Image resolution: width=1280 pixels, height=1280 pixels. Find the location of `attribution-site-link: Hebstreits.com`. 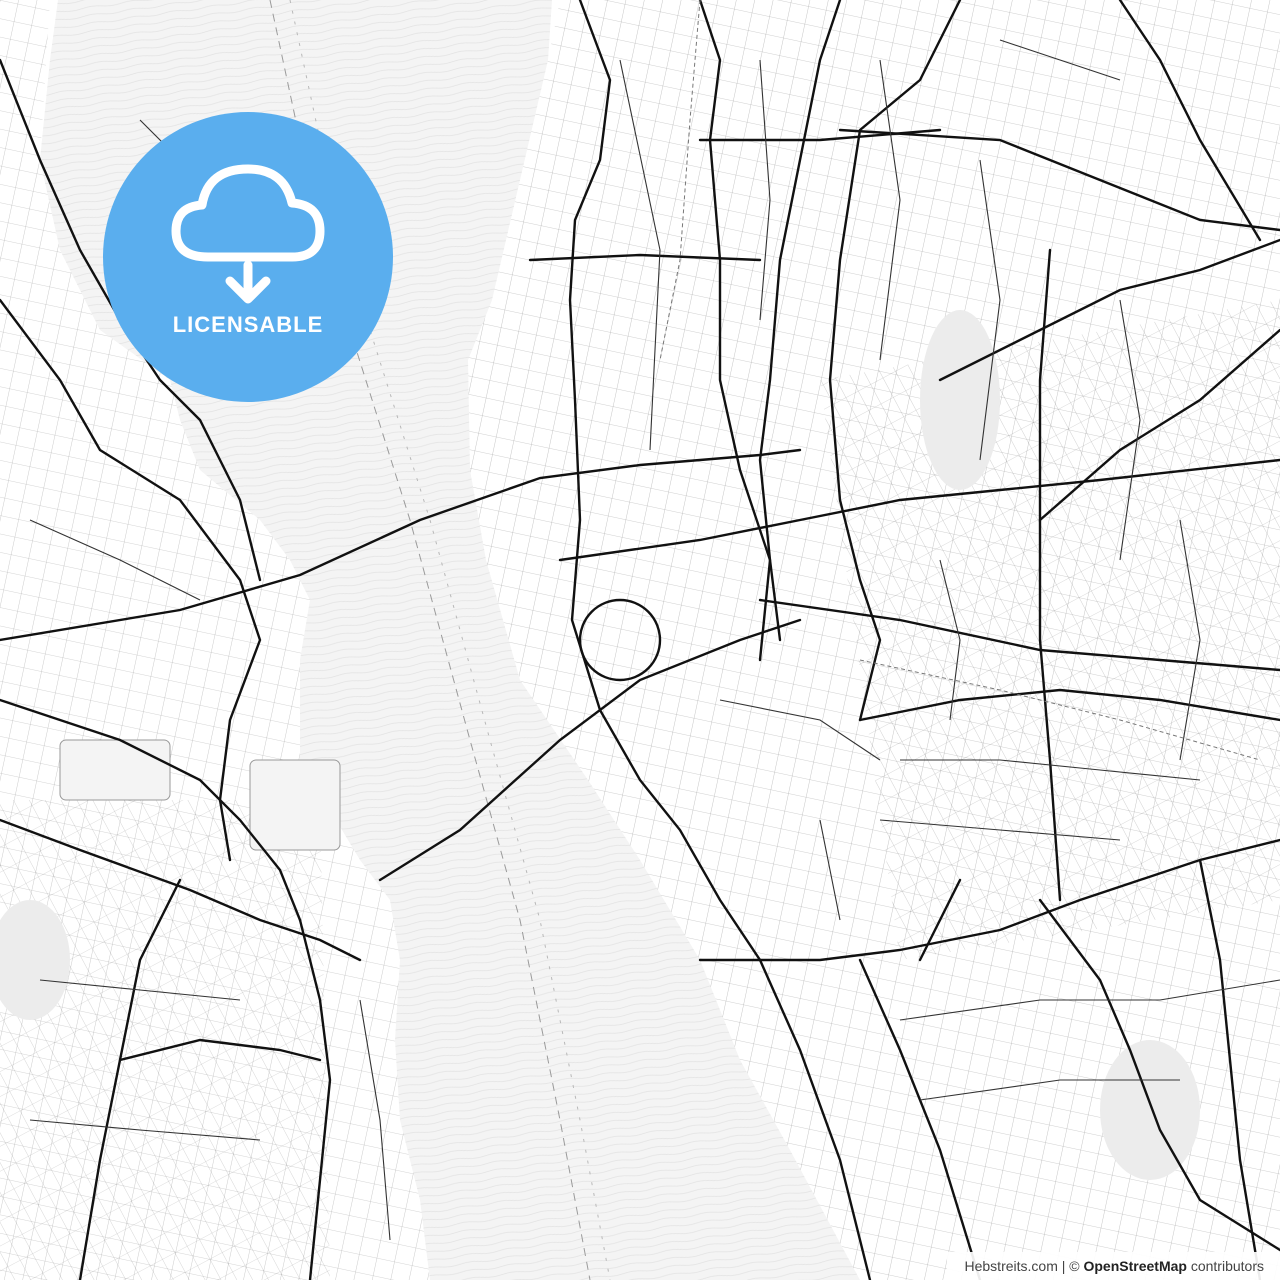

attribution-site-link: Hebstreits.com is located at coordinates (1011, 1266).